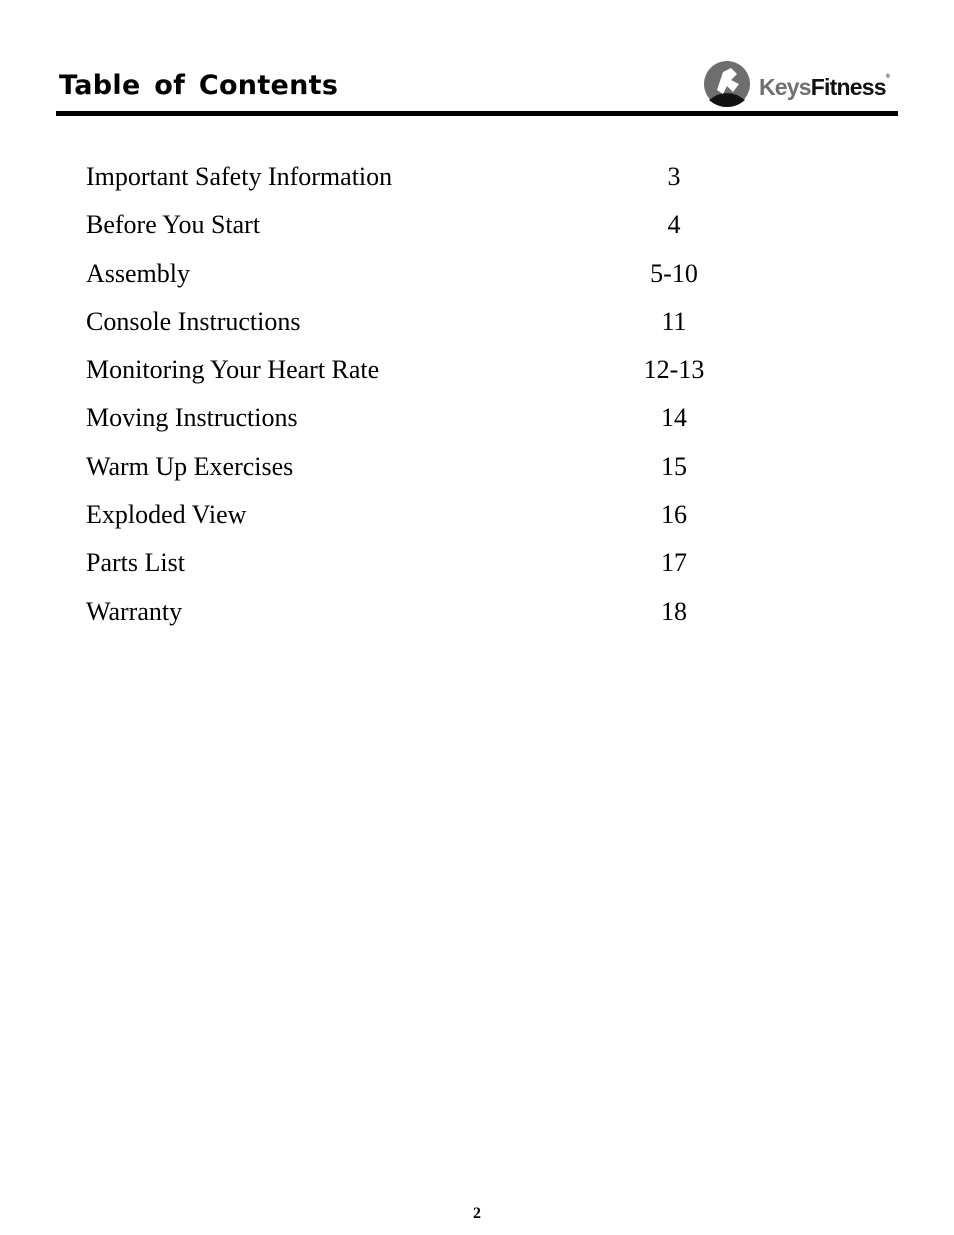 This screenshot has width=954, height=1235. Describe the element at coordinates (138, 273) in the screenshot. I see `toc-entry-label: Assembly` at that location.